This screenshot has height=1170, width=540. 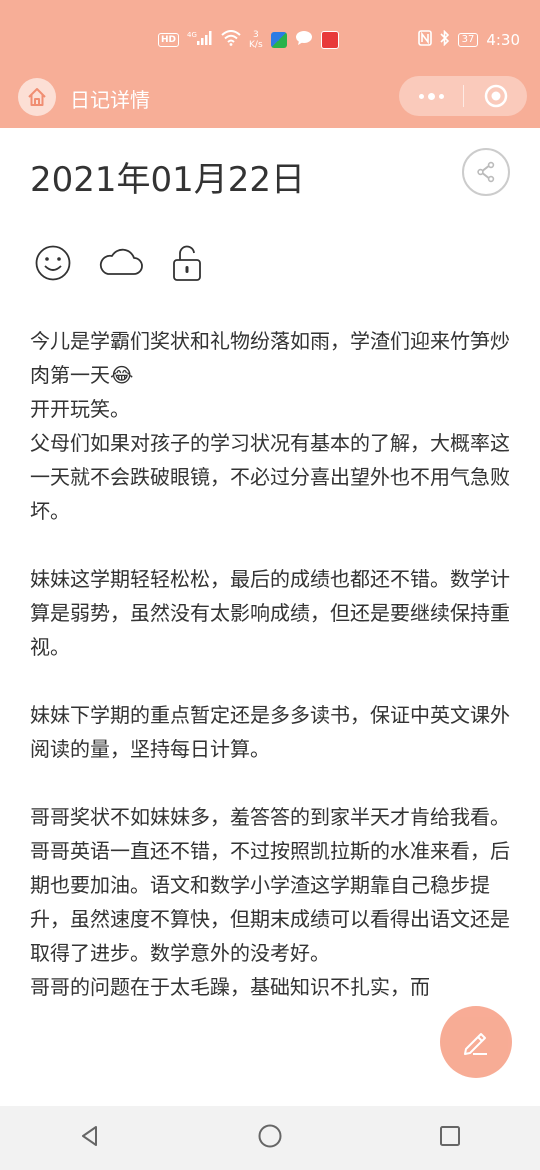 I want to click on bluetooth-icon, so click(x=445, y=39).